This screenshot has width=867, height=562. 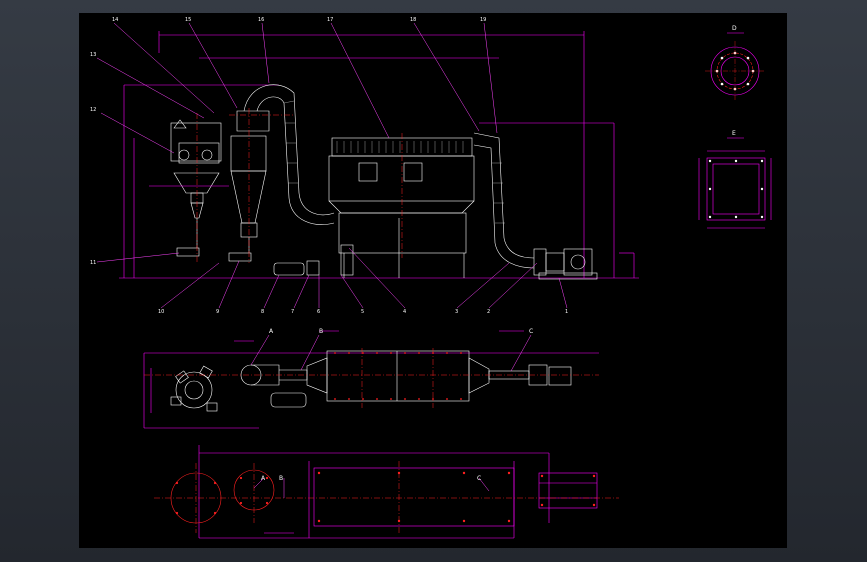 I want to click on foundation-c-label: C, so click(x=479, y=478).